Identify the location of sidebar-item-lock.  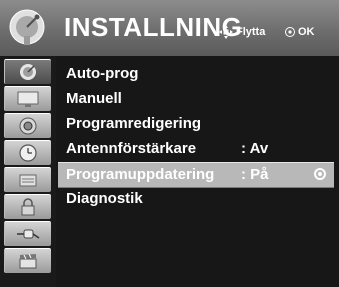
(27, 206).